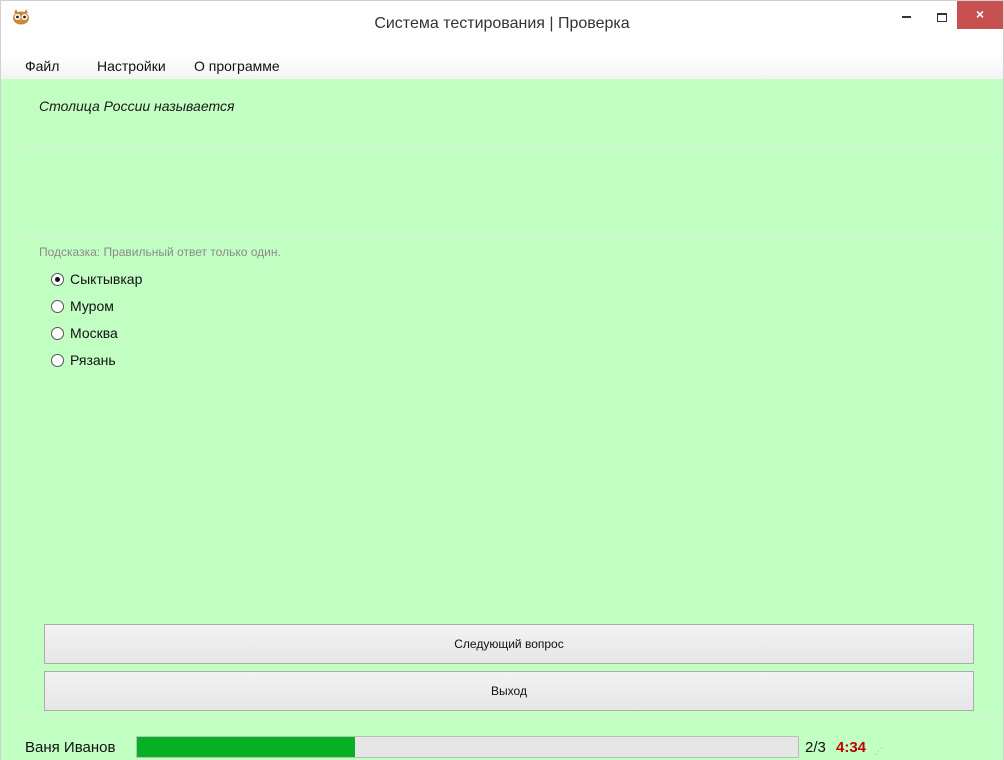  I want to click on answer-option: Рязань, so click(151, 363).